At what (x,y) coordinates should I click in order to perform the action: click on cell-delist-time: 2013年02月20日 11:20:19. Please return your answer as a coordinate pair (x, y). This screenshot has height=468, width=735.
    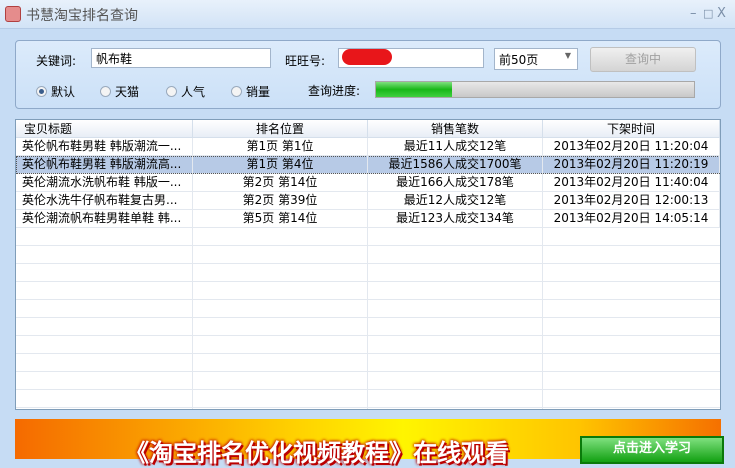
    Looking at the image, I should click on (631, 164).